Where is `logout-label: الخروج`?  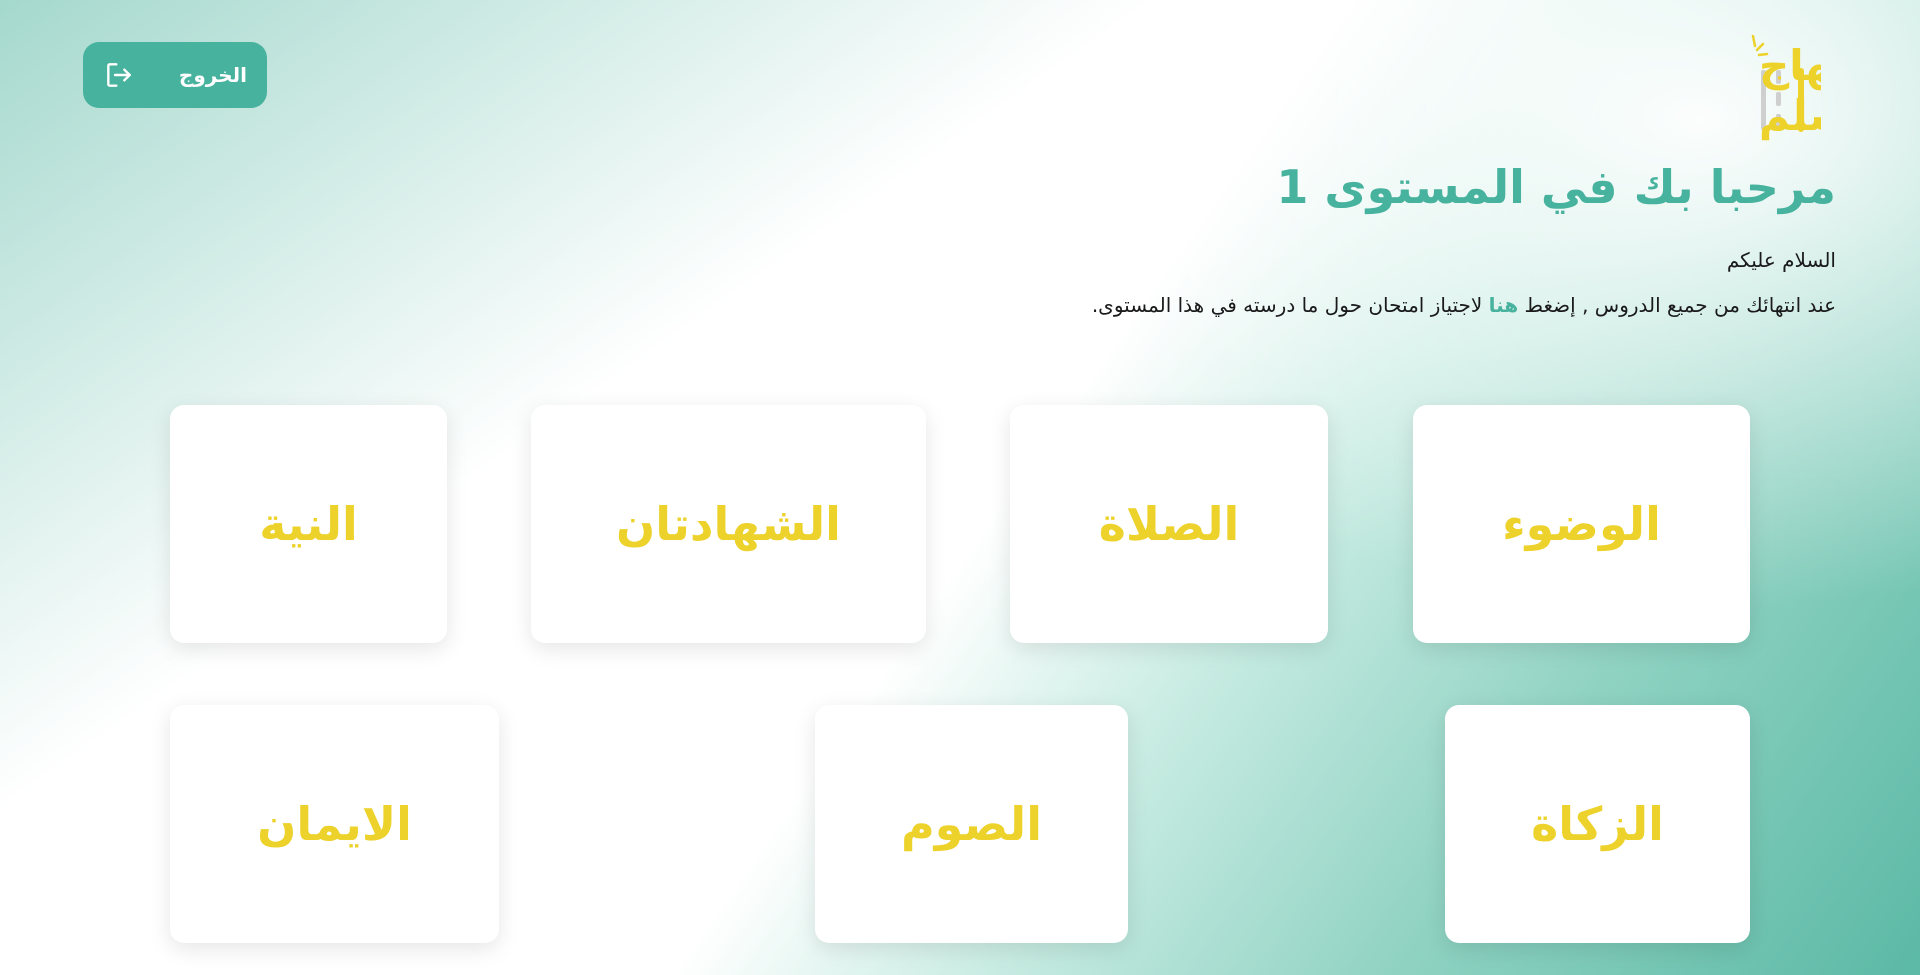
logout-label: الخروج is located at coordinates (212, 75).